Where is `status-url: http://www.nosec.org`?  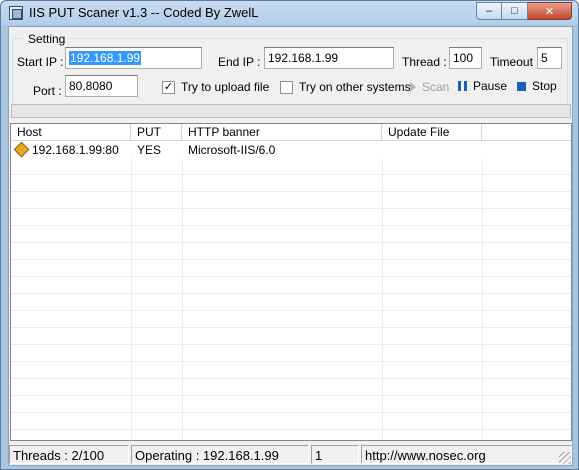 status-url: http://www.nosec.org is located at coordinates (466, 454).